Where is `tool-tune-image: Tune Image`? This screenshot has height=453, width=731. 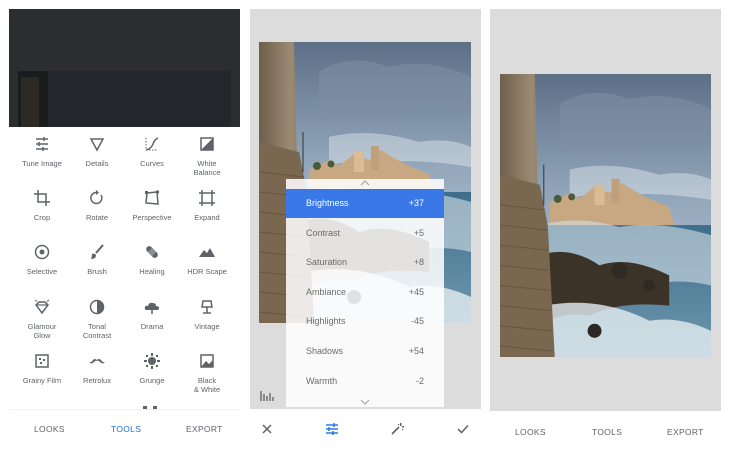
tool-tune-image: Tune Image is located at coordinates (42, 151).